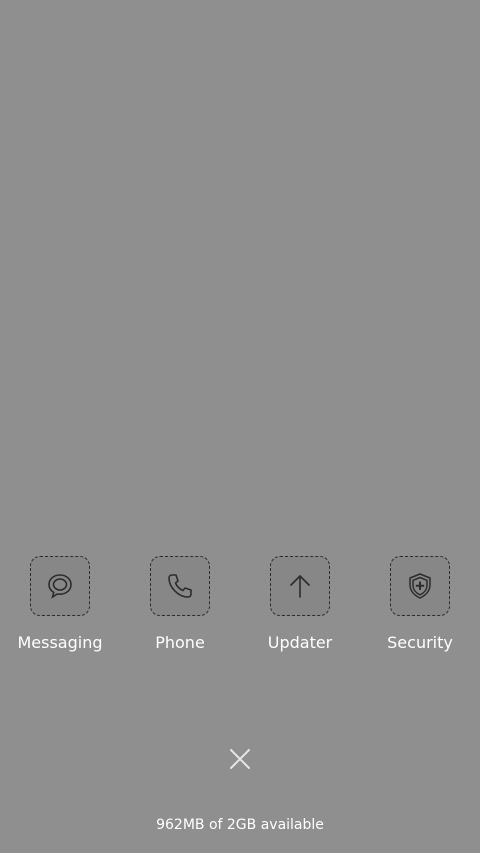 This screenshot has width=480, height=853. What do you see at coordinates (420, 586) in the screenshot?
I see `shield-plus-icon` at bounding box center [420, 586].